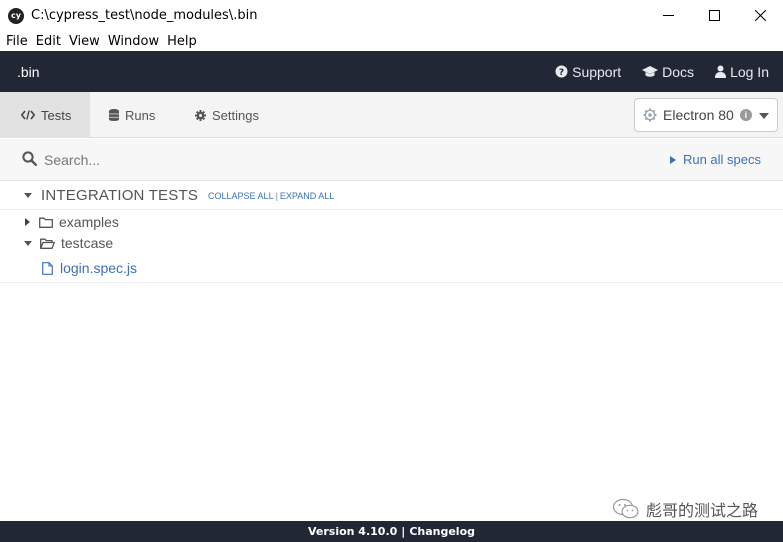  I want to click on info-icon: i, so click(745, 115).